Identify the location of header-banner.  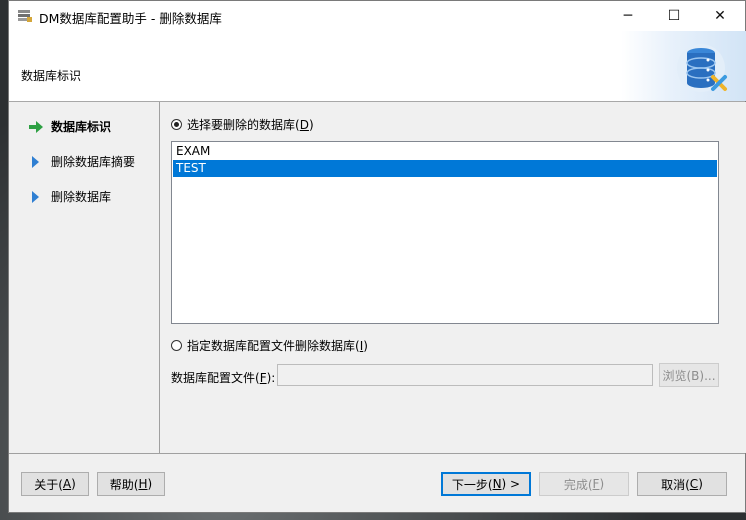
(683, 66).